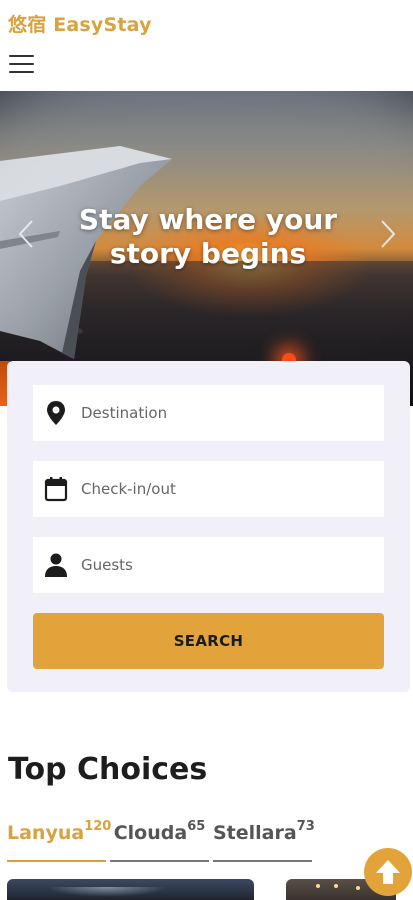 This screenshot has height=900, width=413. What do you see at coordinates (80, 23) in the screenshot?
I see `brand-logo: 悠宿 EasyStay` at bounding box center [80, 23].